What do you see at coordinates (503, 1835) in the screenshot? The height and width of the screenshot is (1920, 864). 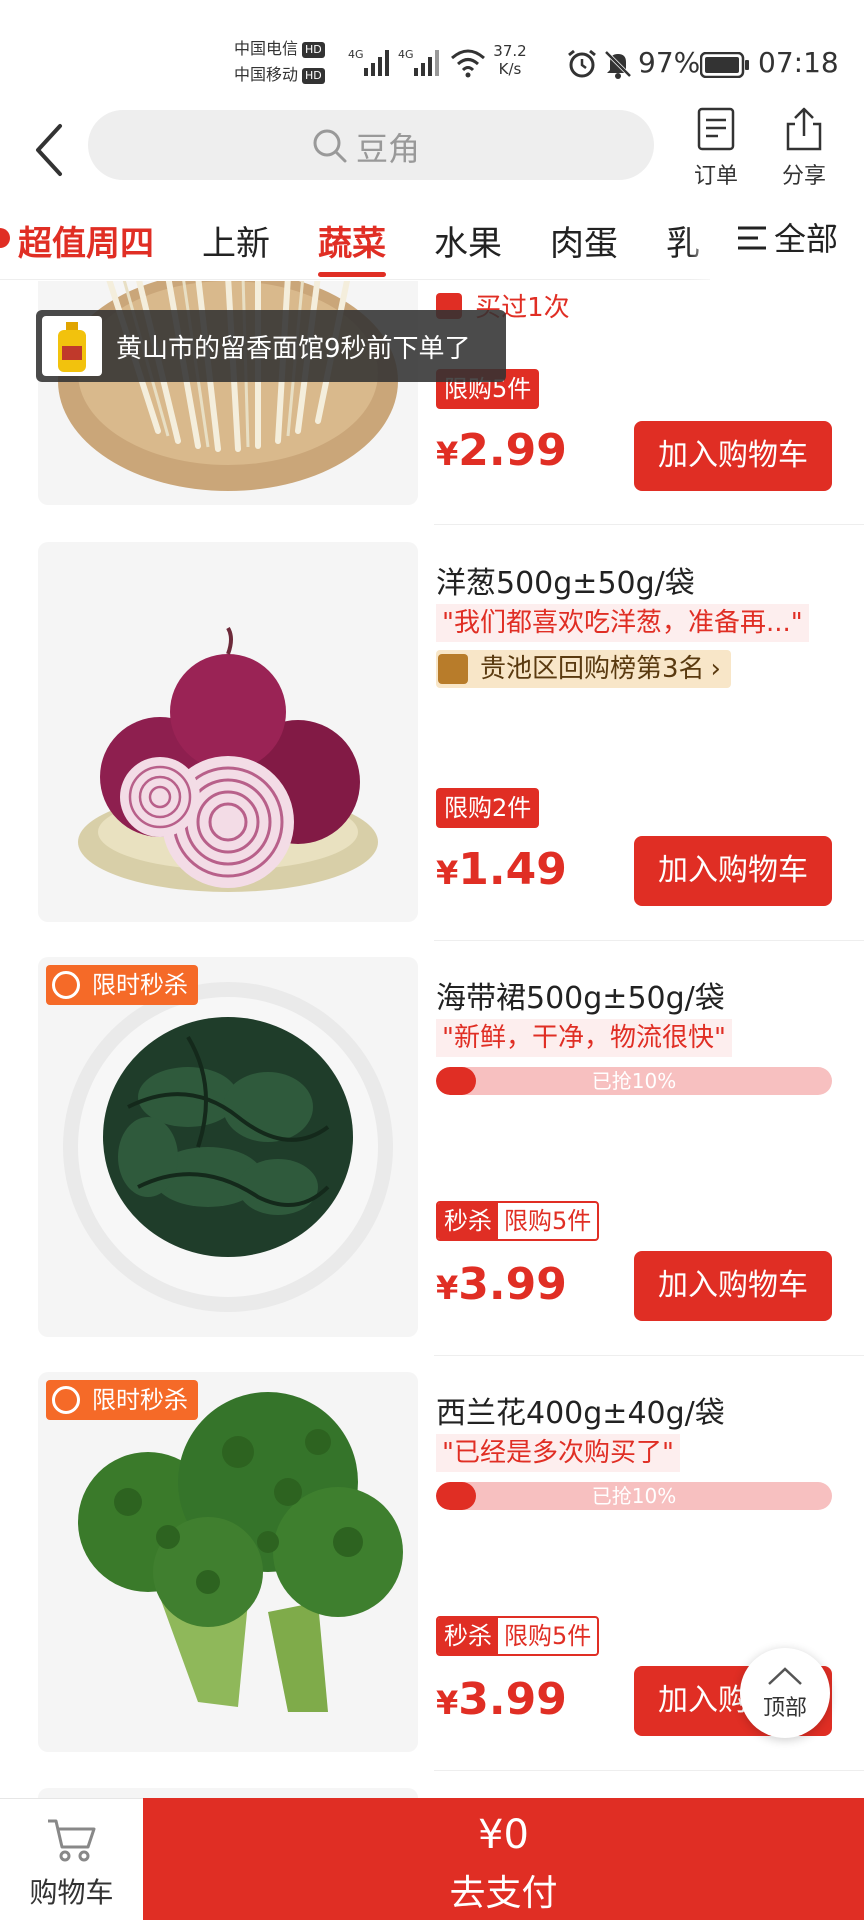 I see `cart-total: ¥0` at bounding box center [503, 1835].